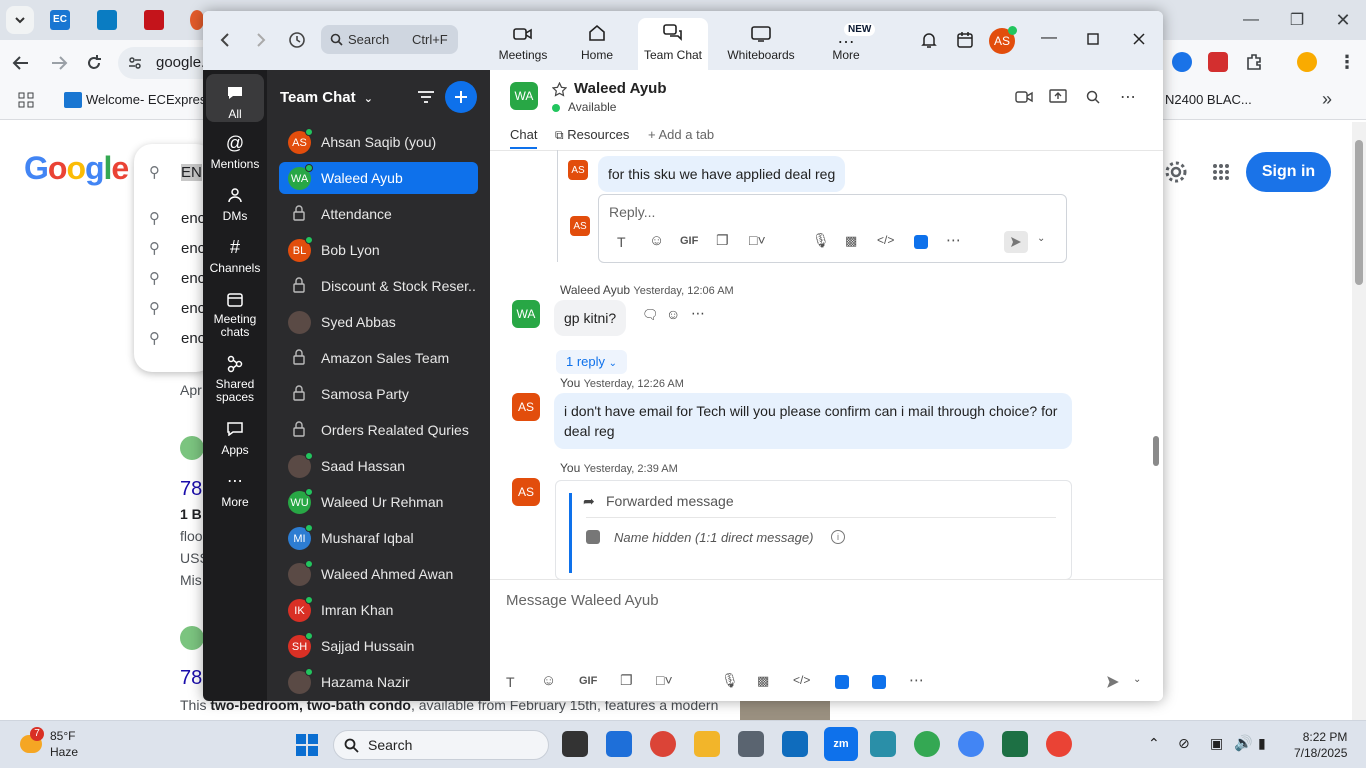 Image resolution: width=1366 pixels, height=768 pixels. I want to click on file-icon: ❐, so click(722, 240).